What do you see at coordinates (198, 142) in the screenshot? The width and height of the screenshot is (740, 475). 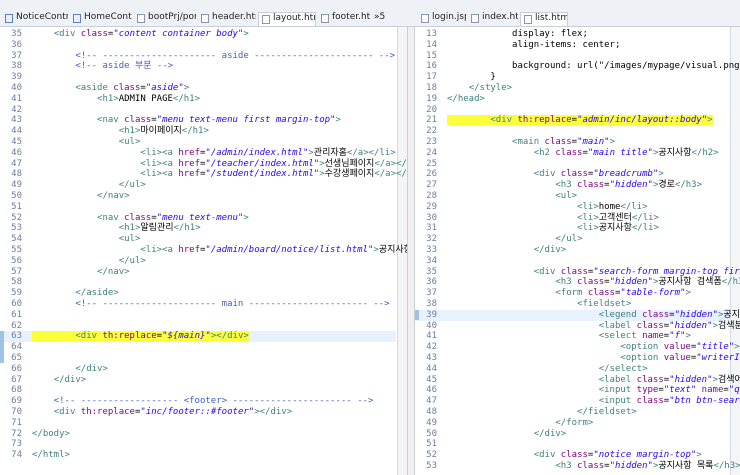 I see `code-line: 45 <ul>` at bounding box center [198, 142].